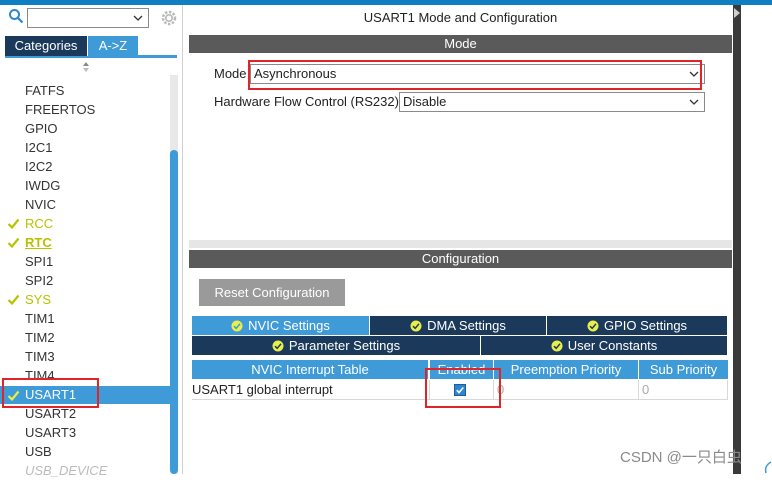  What do you see at coordinates (38, 167) in the screenshot?
I see `list-item-i2c2: I2C2` at bounding box center [38, 167].